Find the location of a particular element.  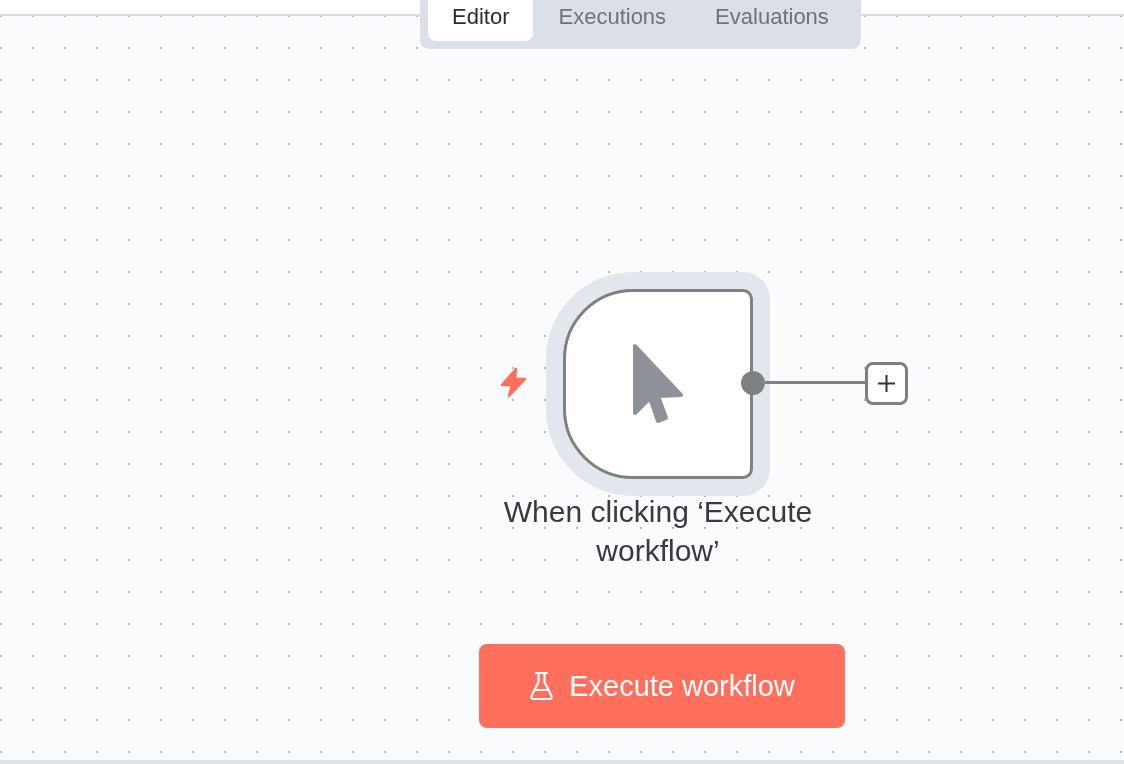

flask-icon is located at coordinates (542, 686).